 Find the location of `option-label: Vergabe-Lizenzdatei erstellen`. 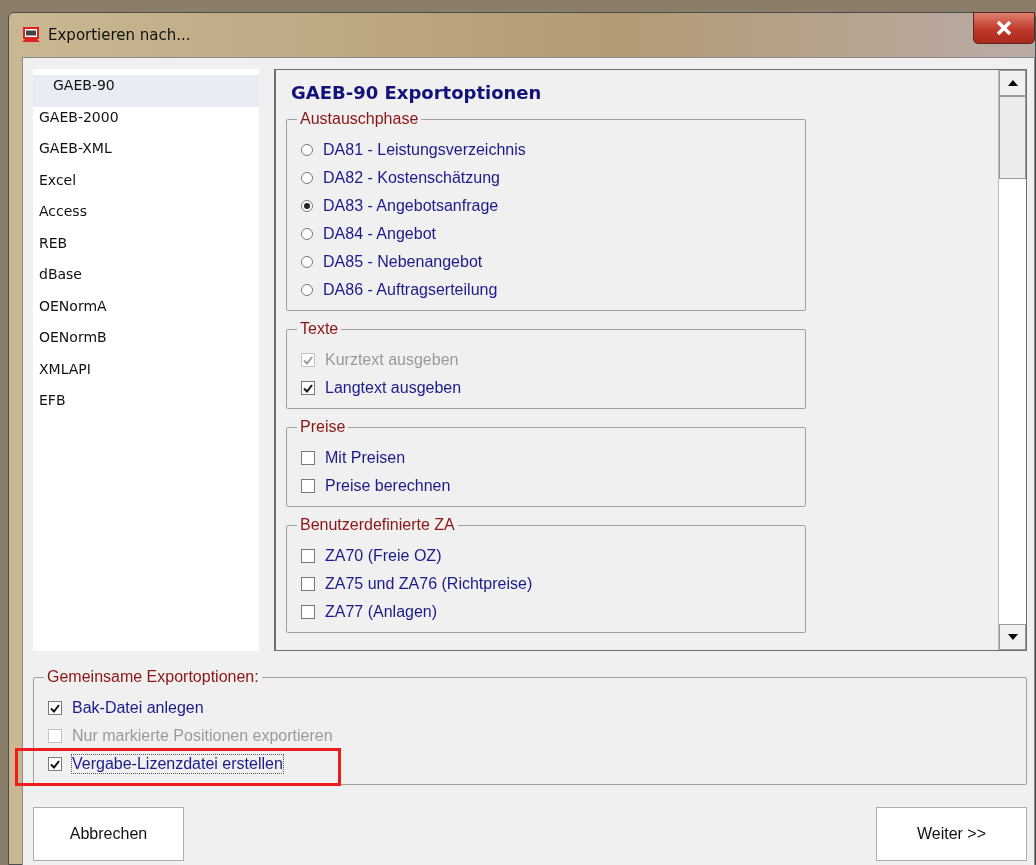

option-label: Vergabe-Lizenzdatei erstellen is located at coordinates (177, 764).